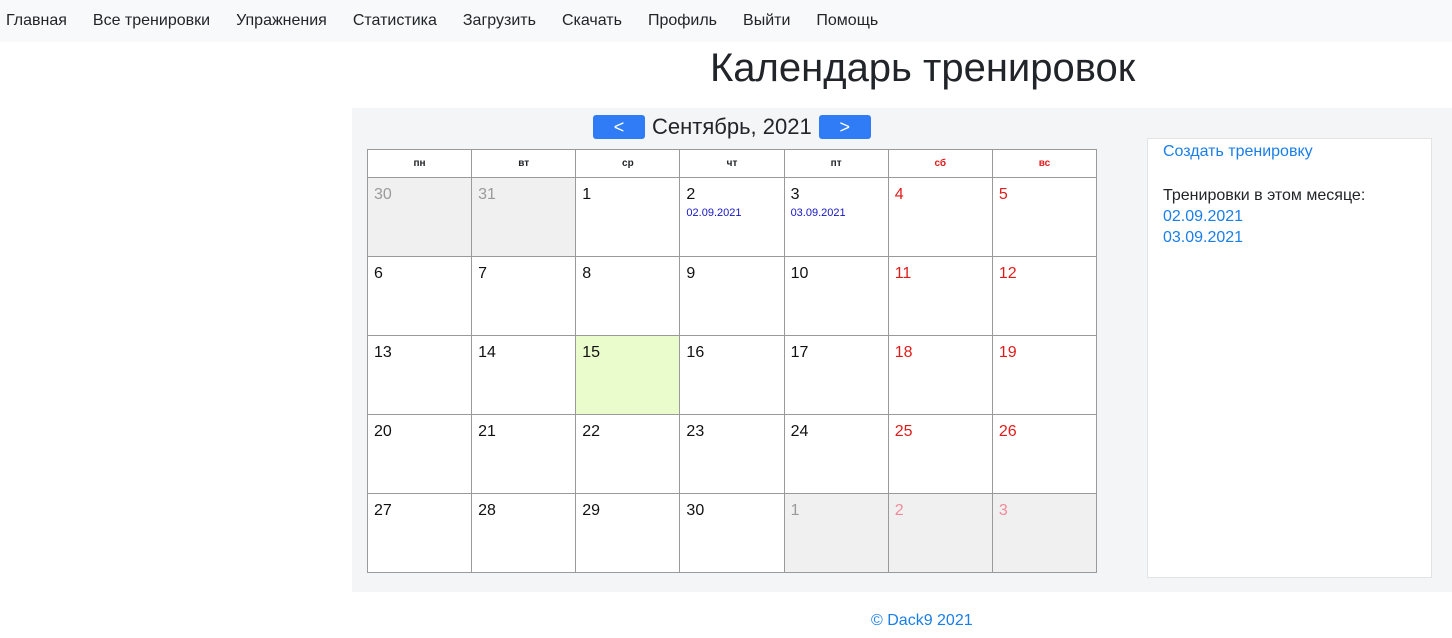 This screenshot has width=1452, height=638. Describe the element at coordinates (940, 217) in the screenshot. I see `calendar-day-cell: 4` at that location.